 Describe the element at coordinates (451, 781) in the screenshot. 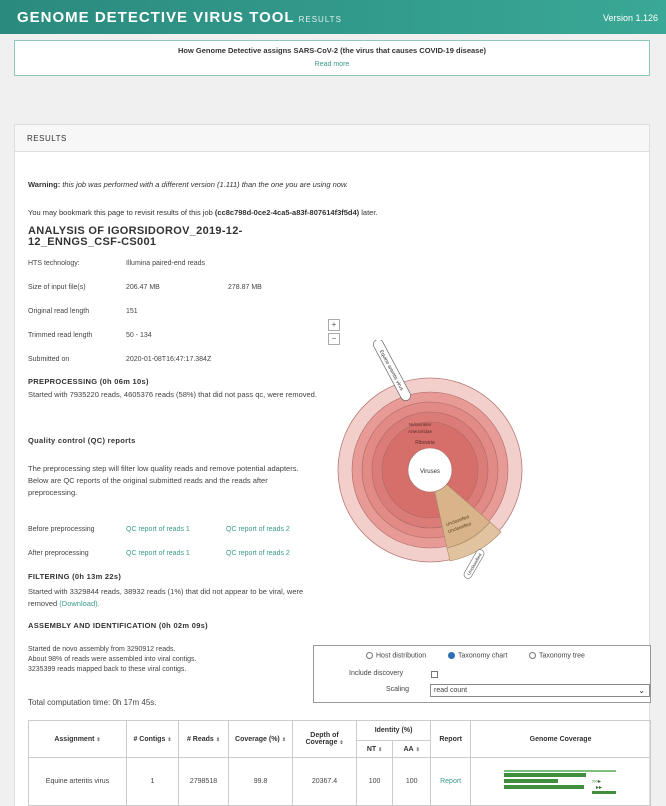

I see `cell-report-link: Report` at that location.